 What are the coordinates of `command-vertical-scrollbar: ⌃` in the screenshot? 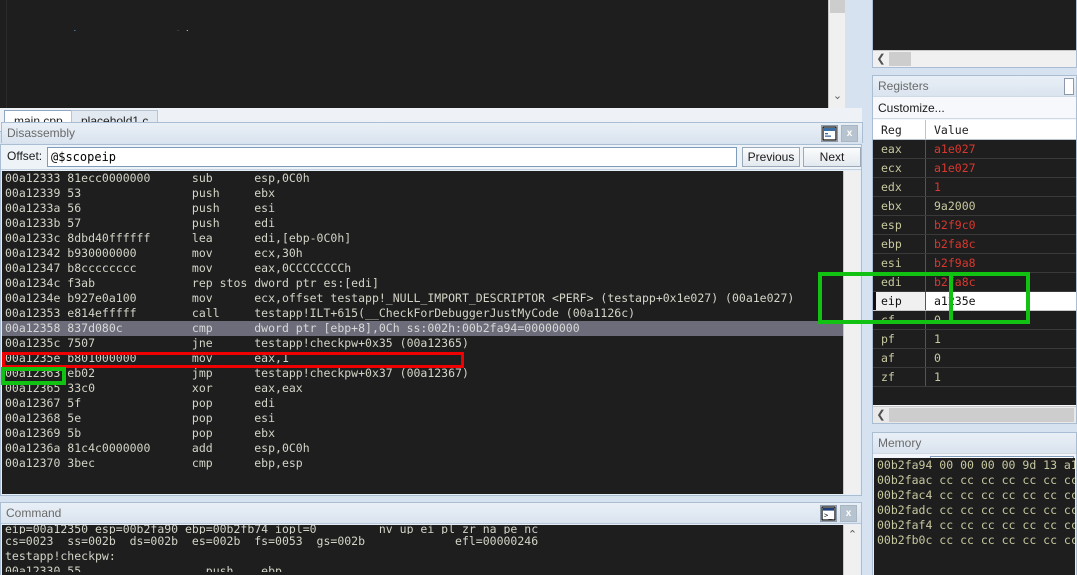 It's located at (851, 550).